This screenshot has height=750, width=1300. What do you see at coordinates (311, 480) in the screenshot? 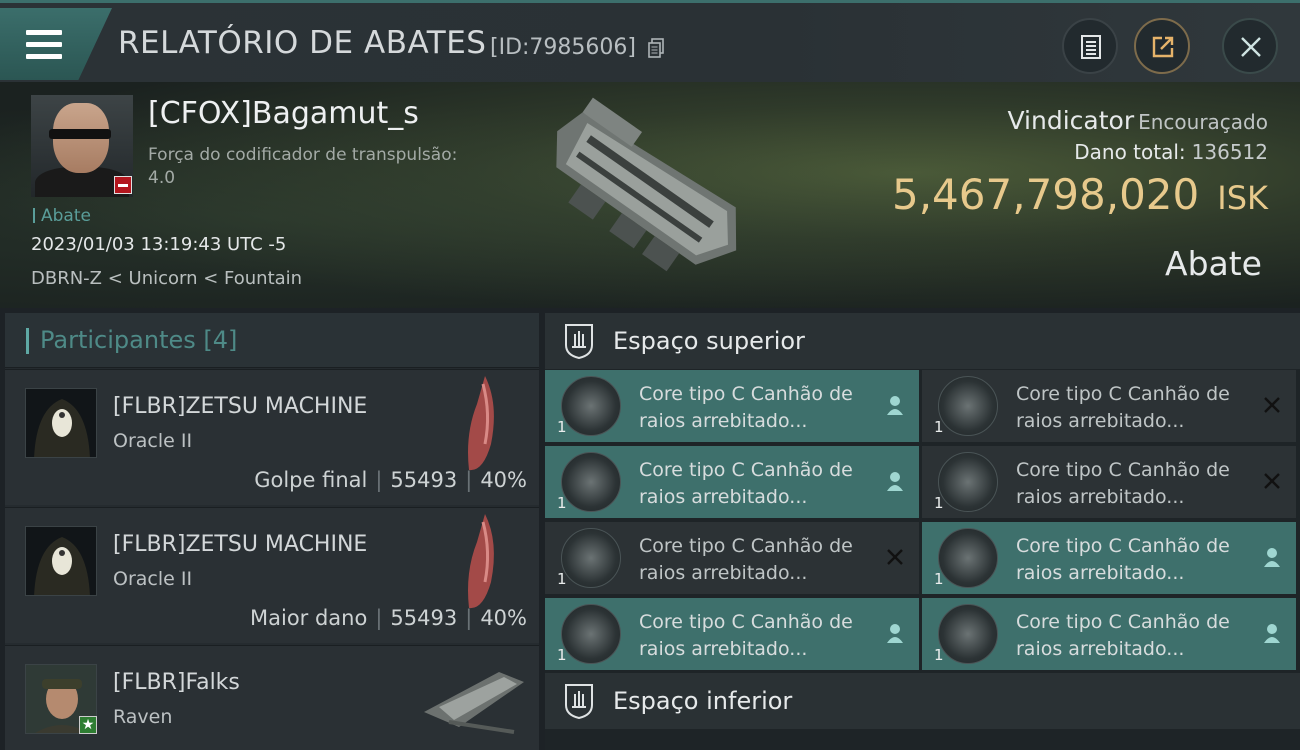
I see `participant-role: Golpe final` at bounding box center [311, 480].